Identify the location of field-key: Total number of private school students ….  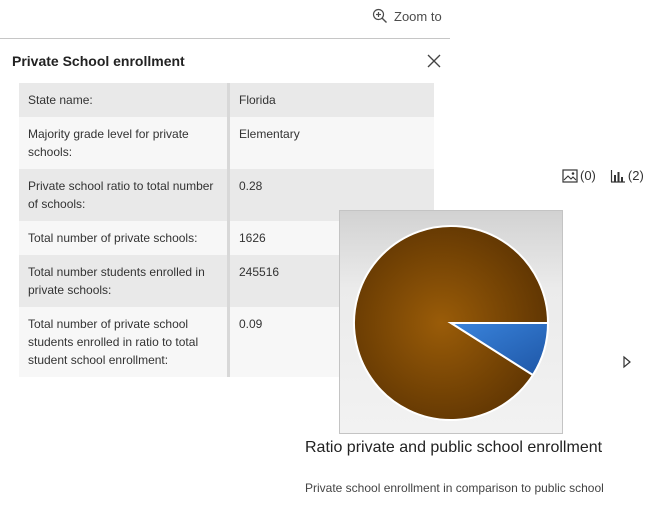
(124, 342).